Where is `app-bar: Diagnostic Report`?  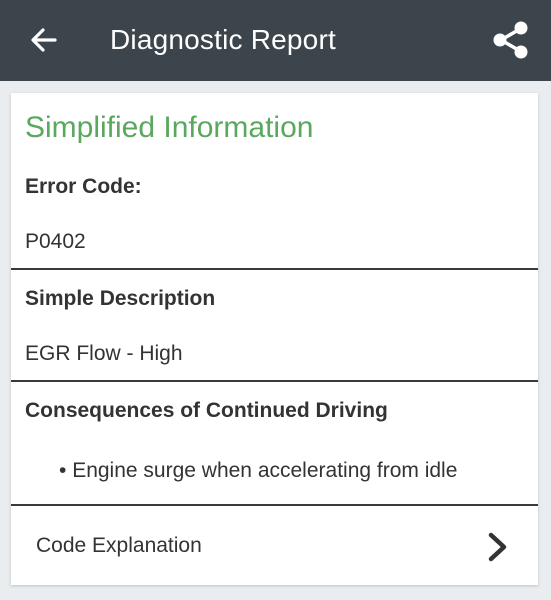
app-bar: Diagnostic Report is located at coordinates (275, 40).